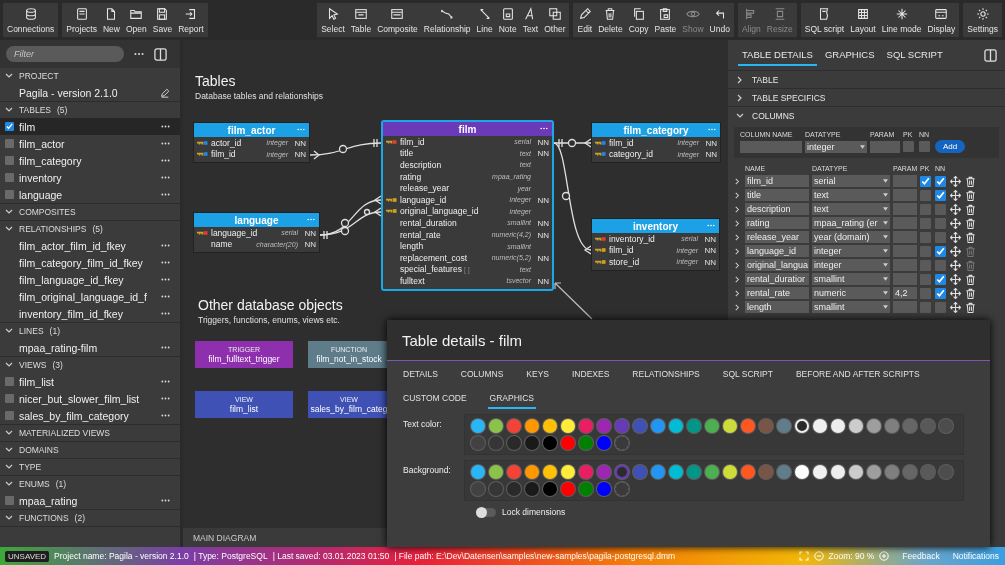 This screenshot has height=565, width=1005. I want to click on zoom-out-icon, so click(818, 556).